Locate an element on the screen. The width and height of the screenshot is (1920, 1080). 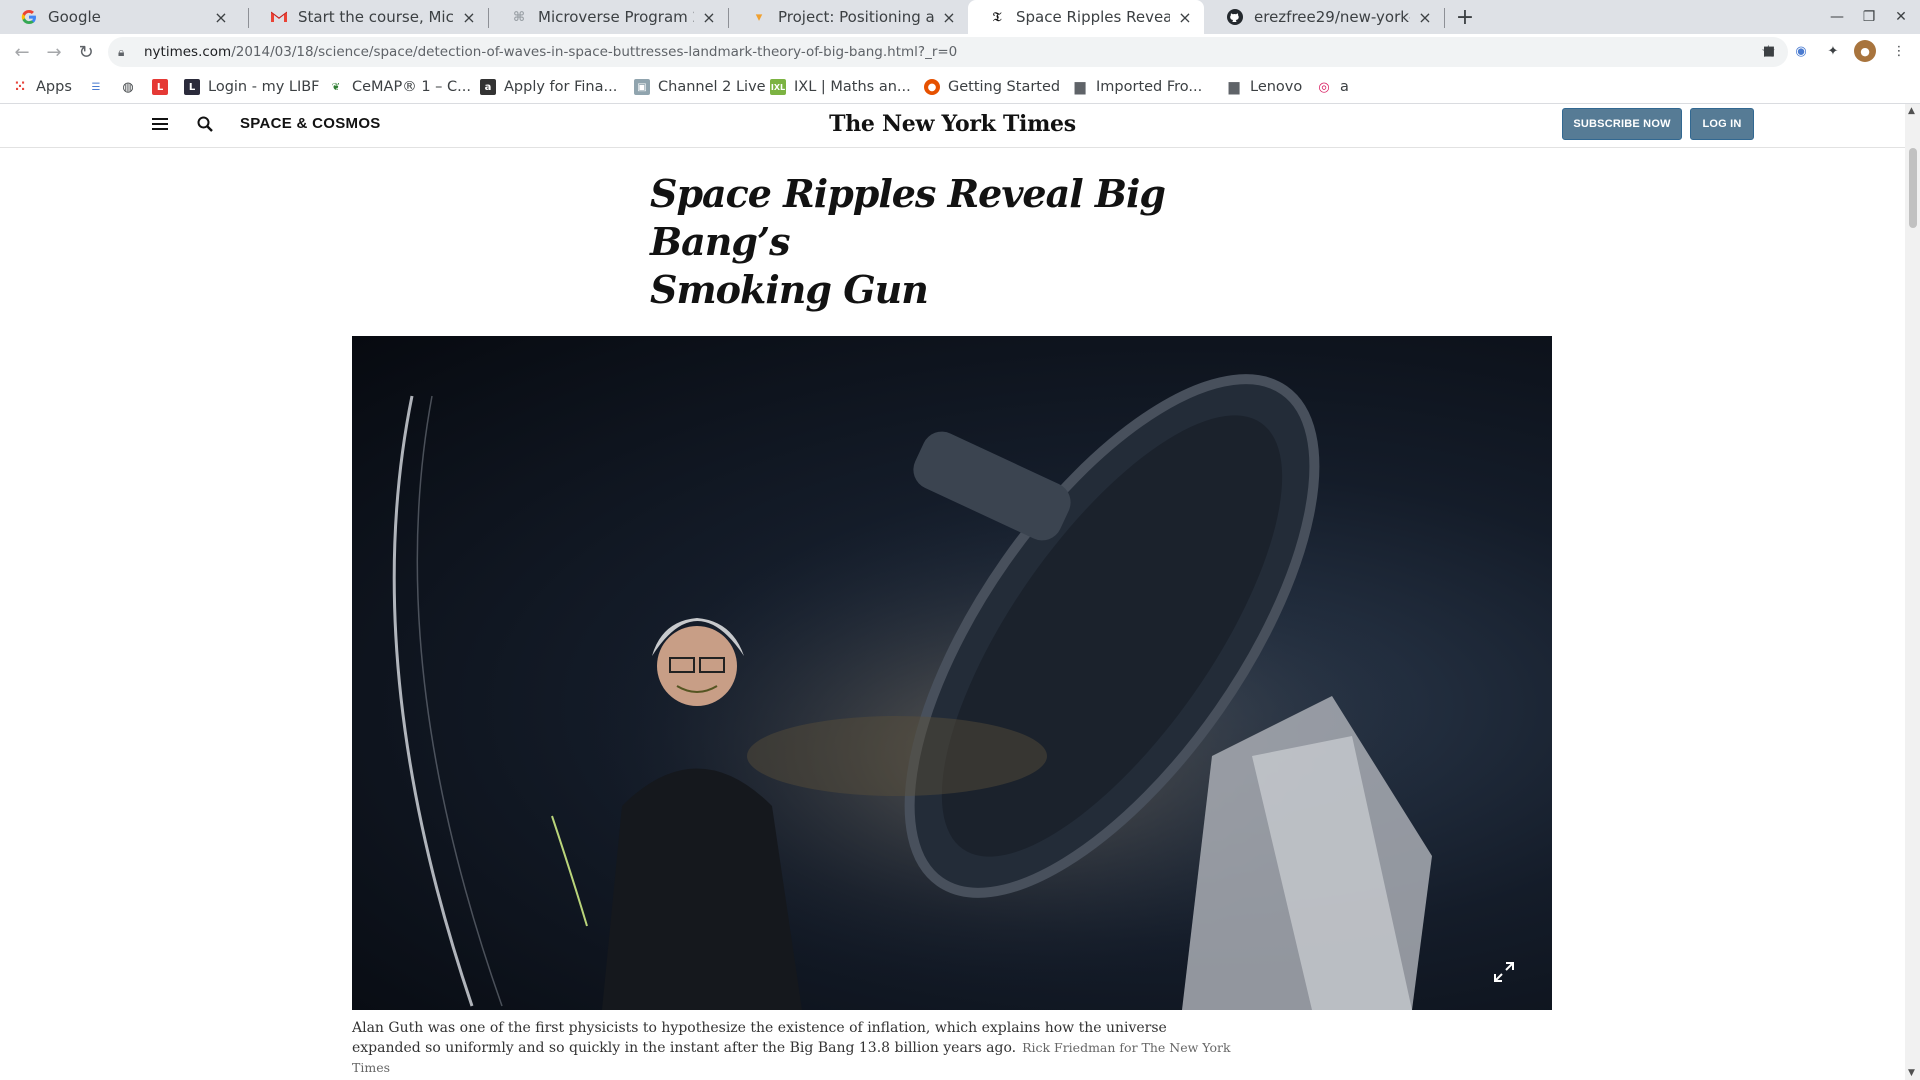
bookmark-lenovo: ▆ Lenovo is located at coordinates (1264, 87).